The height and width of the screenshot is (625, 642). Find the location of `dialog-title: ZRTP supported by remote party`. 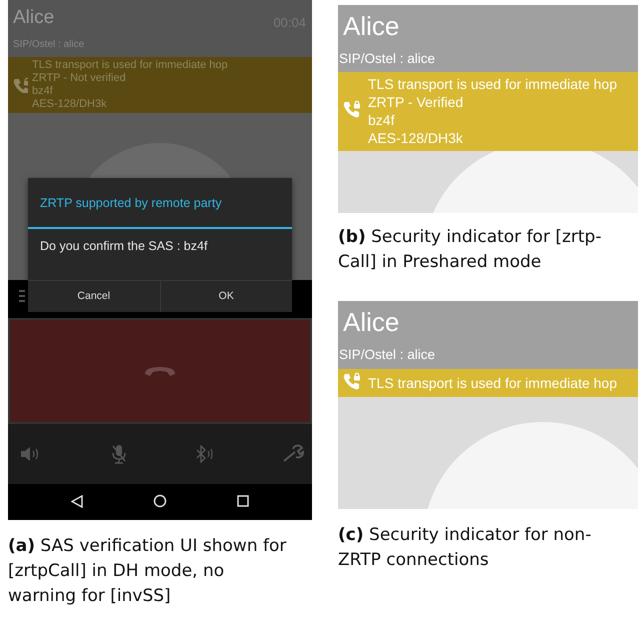

dialog-title: ZRTP supported by remote party is located at coordinates (160, 203).